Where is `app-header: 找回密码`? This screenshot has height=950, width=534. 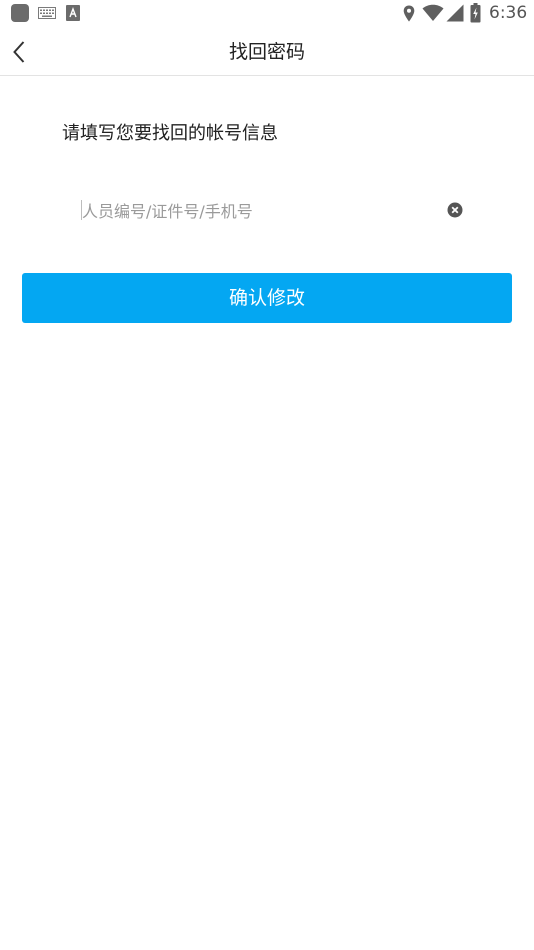 app-header: 找回密码 is located at coordinates (267, 52).